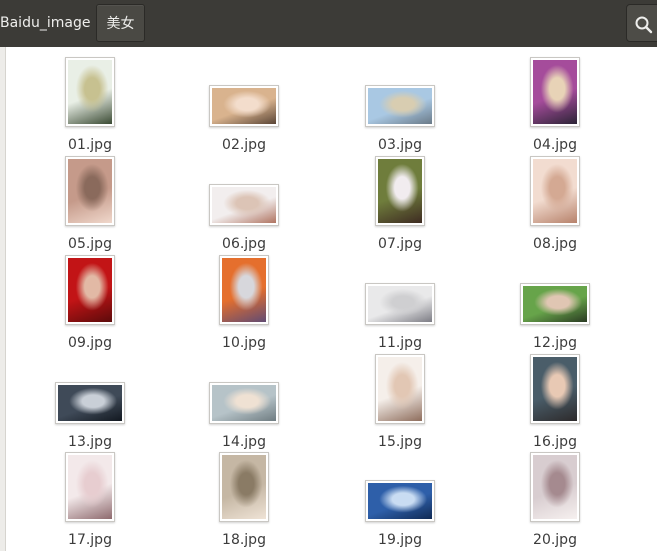 Image resolution: width=657 pixels, height=551 pixels. I want to click on file-item: 04.jpg, so click(555, 106).